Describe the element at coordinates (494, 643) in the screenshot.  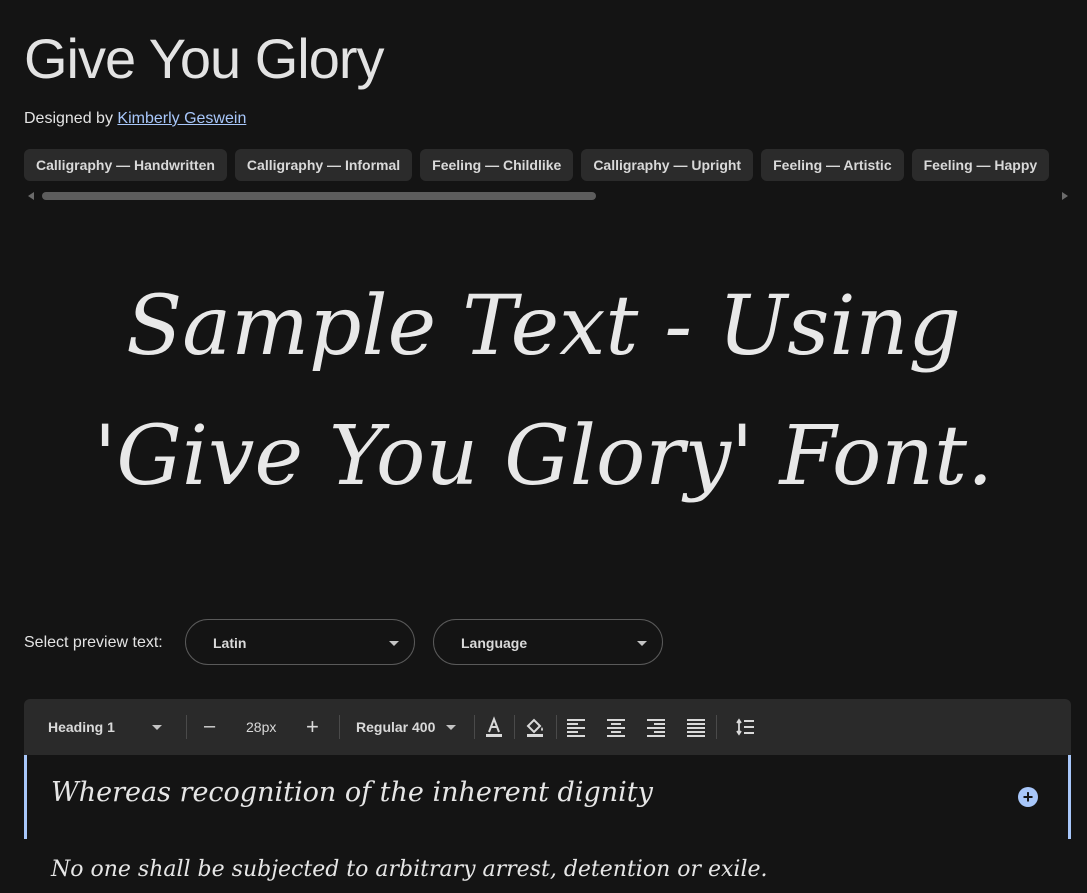
I see `language-select-value: Language` at that location.